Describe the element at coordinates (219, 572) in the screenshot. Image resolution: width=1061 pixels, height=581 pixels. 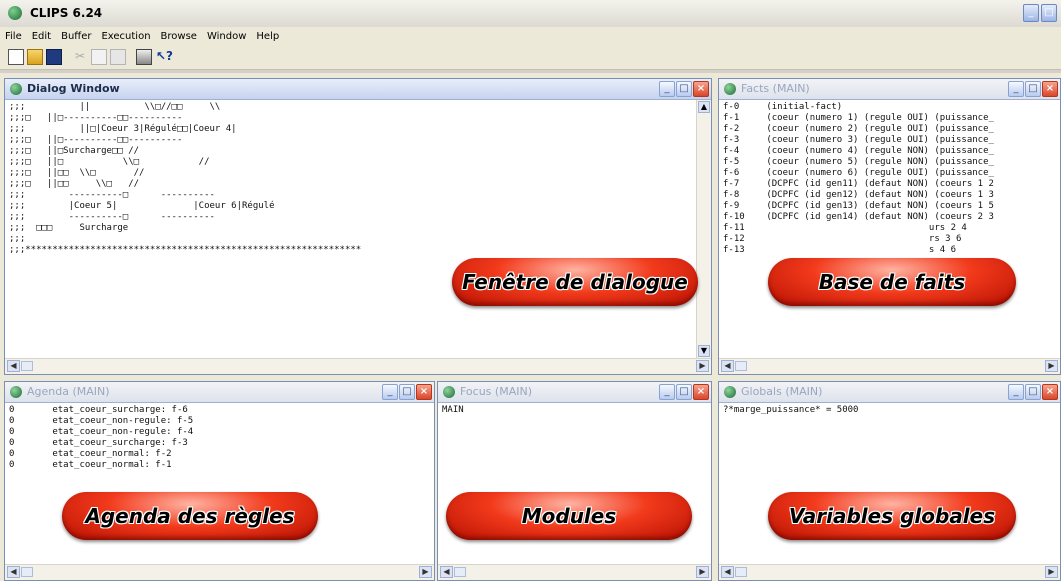
I see `agenda-horizontal-scrollbar: ◀ ▶` at that location.